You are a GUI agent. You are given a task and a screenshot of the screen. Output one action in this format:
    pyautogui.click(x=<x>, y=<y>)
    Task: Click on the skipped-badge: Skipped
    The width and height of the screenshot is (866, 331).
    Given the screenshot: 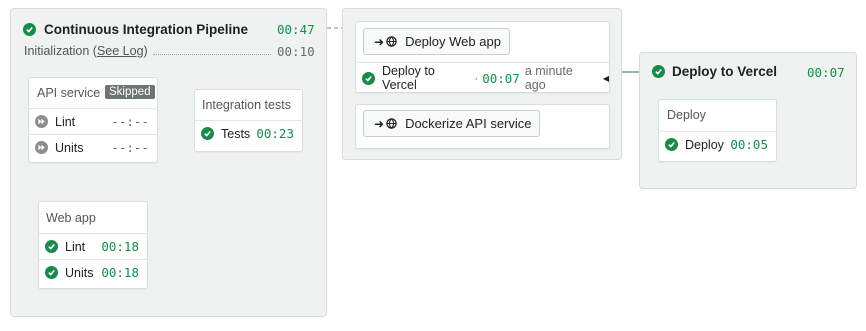 What is the action you would take?
    pyautogui.click(x=130, y=92)
    